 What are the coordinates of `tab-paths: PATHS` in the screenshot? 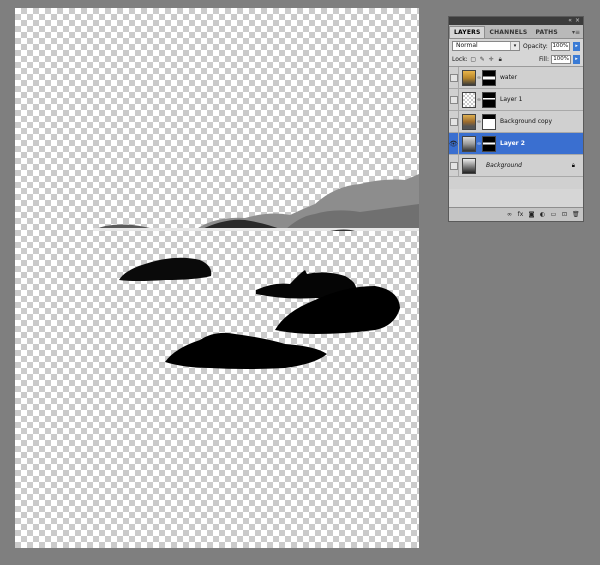 It's located at (546, 32).